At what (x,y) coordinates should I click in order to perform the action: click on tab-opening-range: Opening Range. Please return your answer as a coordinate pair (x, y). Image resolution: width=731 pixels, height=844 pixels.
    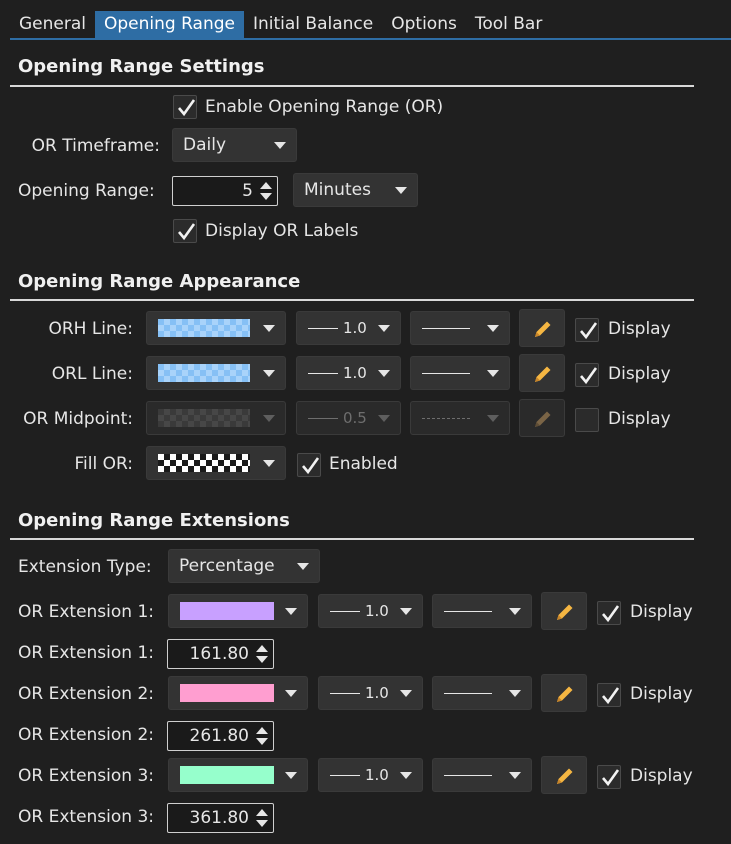
    Looking at the image, I should click on (169, 24).